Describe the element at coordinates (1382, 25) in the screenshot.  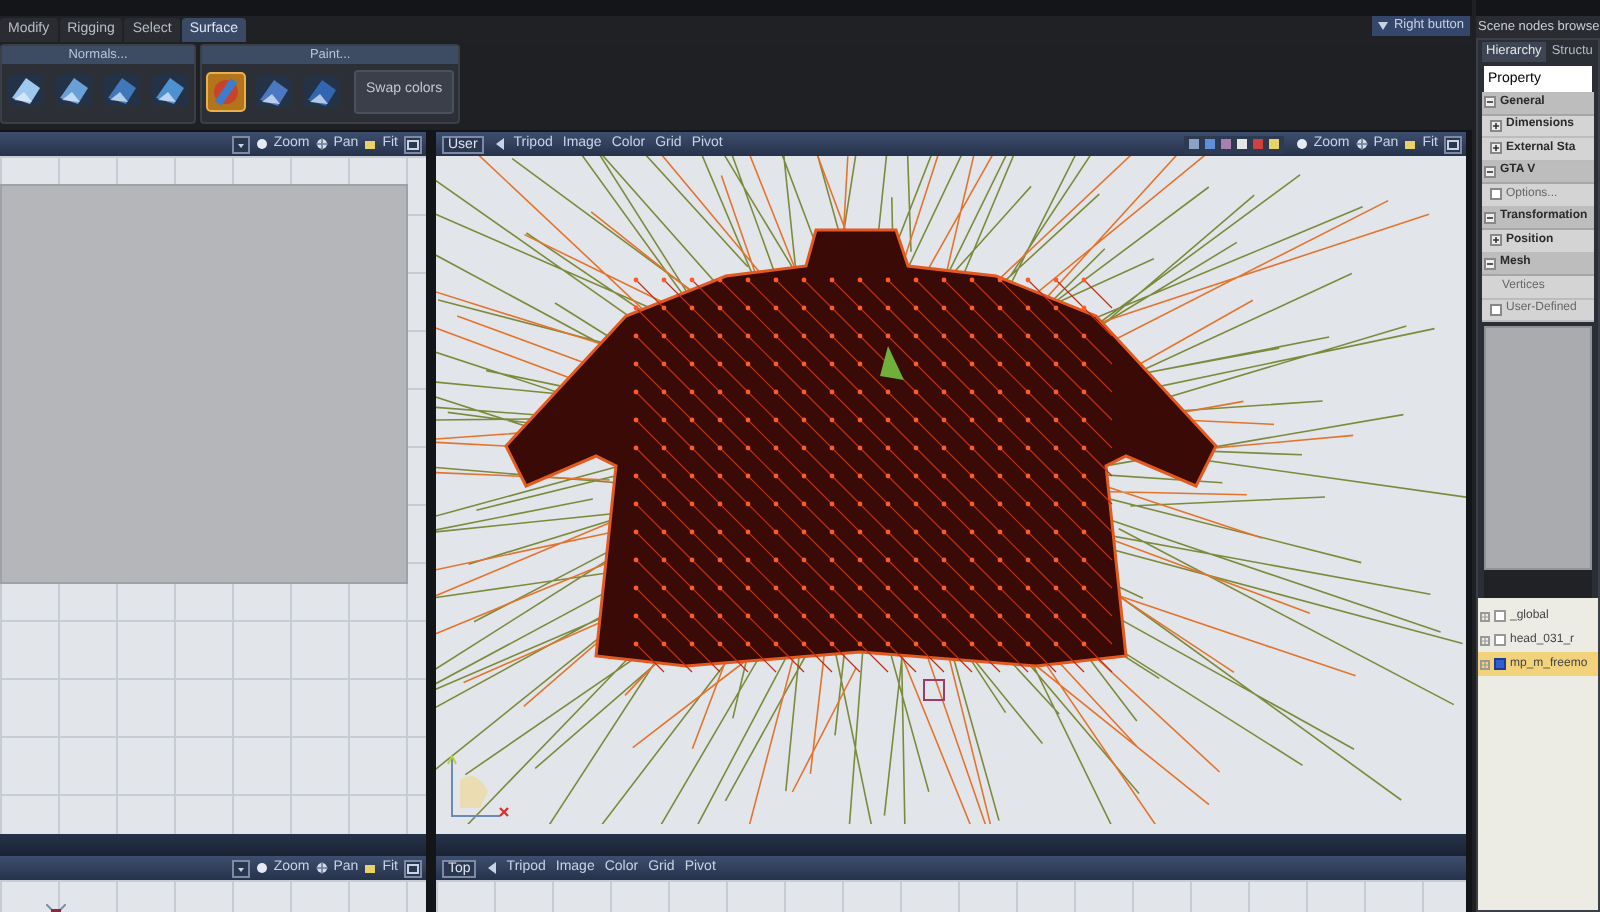
I see `caret-down-icon` at that location.